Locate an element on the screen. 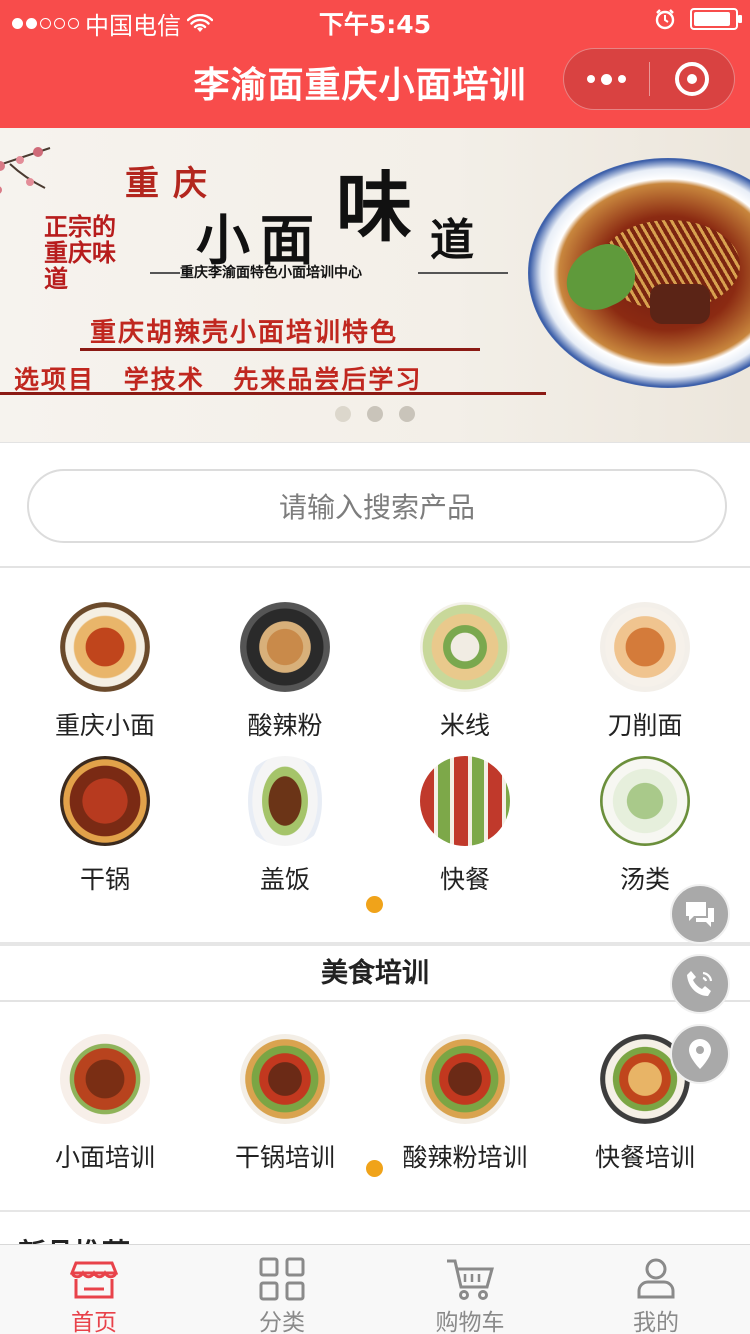 The width and height of the screenshot is (750, 1334). phone-button is located at coordinates (700, 984).